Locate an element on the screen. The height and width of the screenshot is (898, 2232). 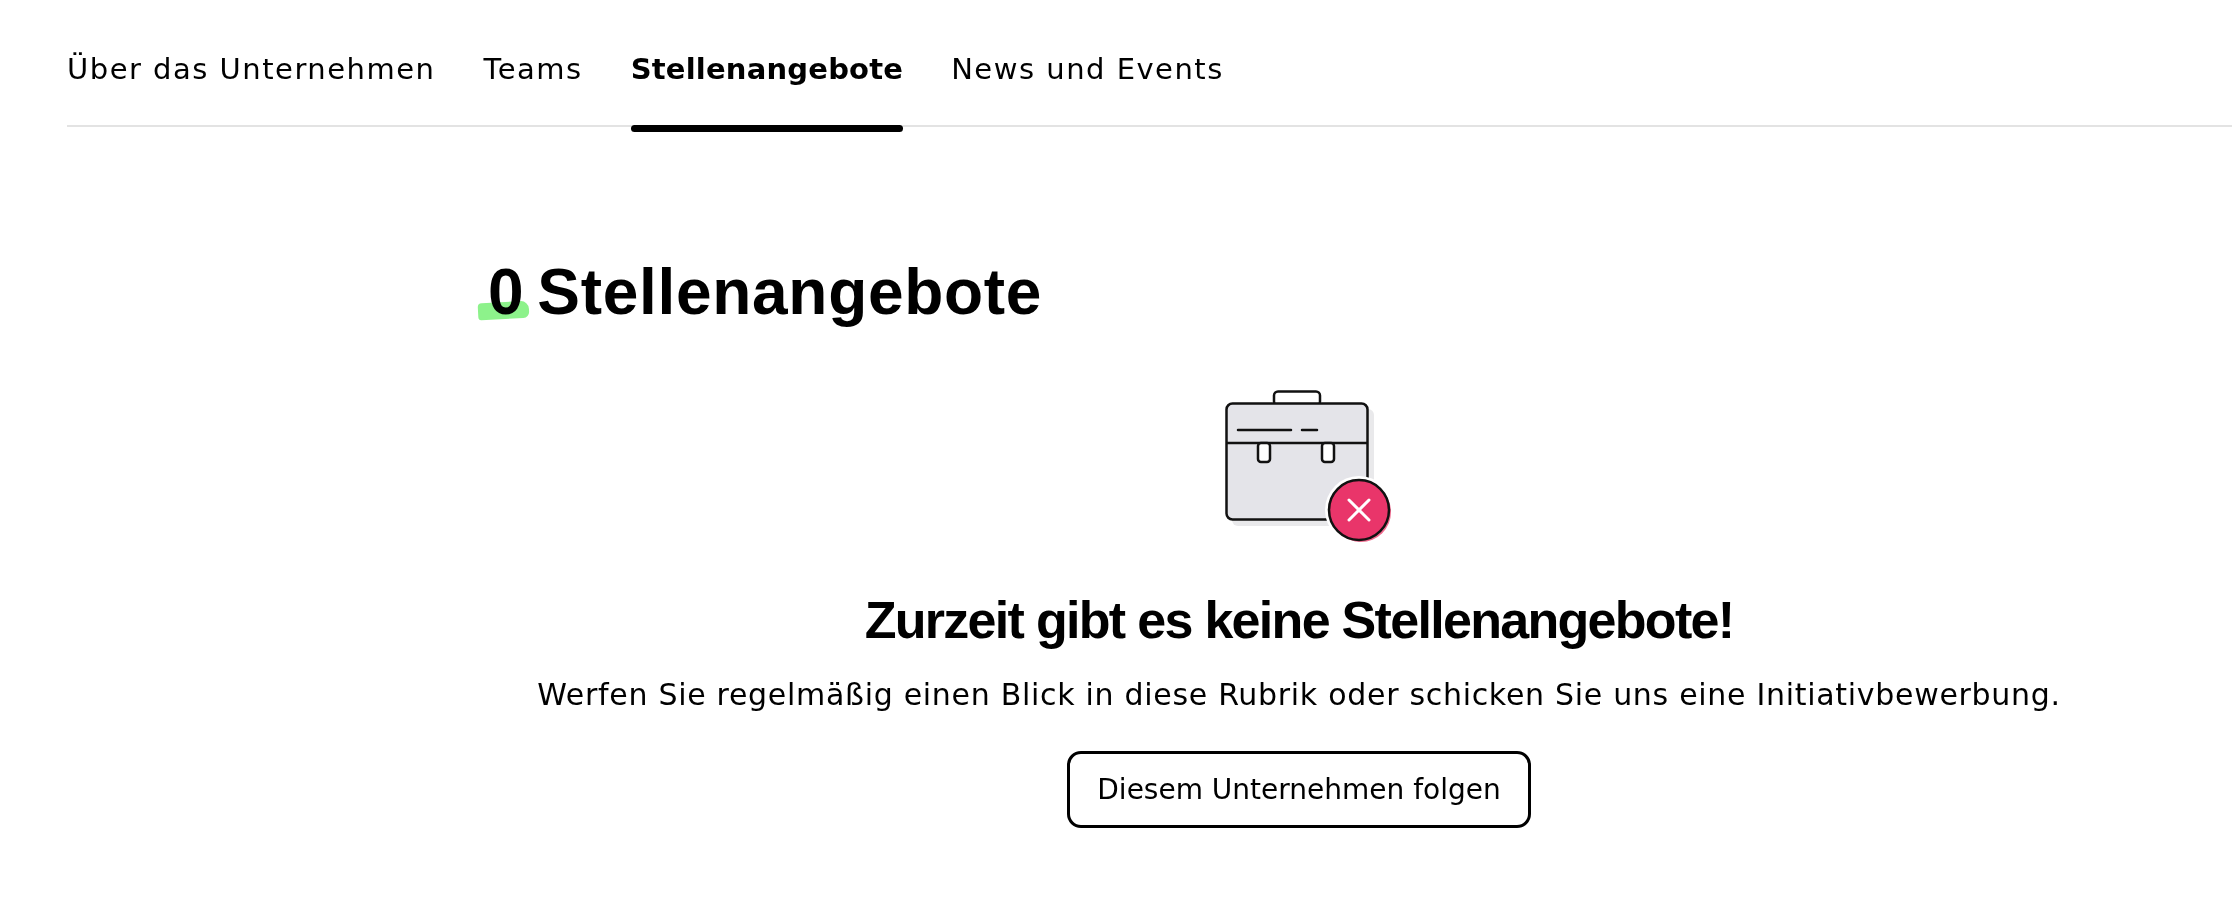
empty-state-message: Werfen Sie regelmäßig einen Blick in diese Rubrik oder schicken Sie uns eine Initiativbewerbung. is located at coordinates (1299, 695).